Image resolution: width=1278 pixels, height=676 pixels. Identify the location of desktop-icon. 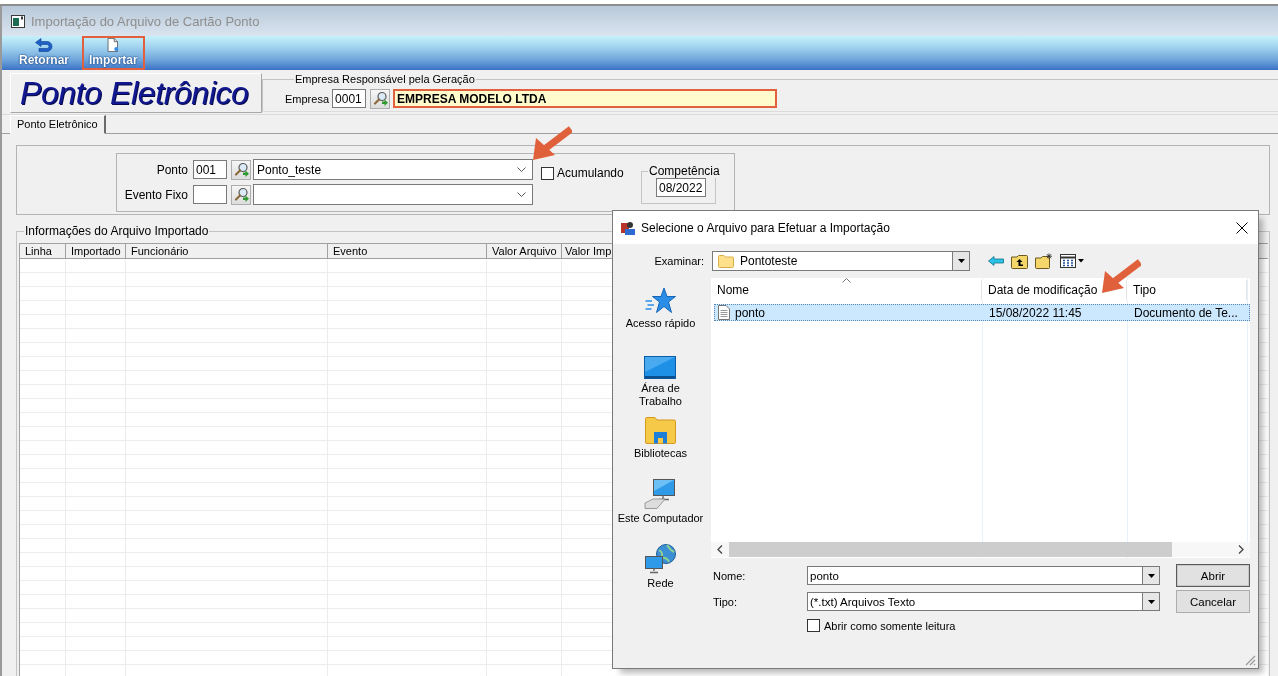
(660, 367).